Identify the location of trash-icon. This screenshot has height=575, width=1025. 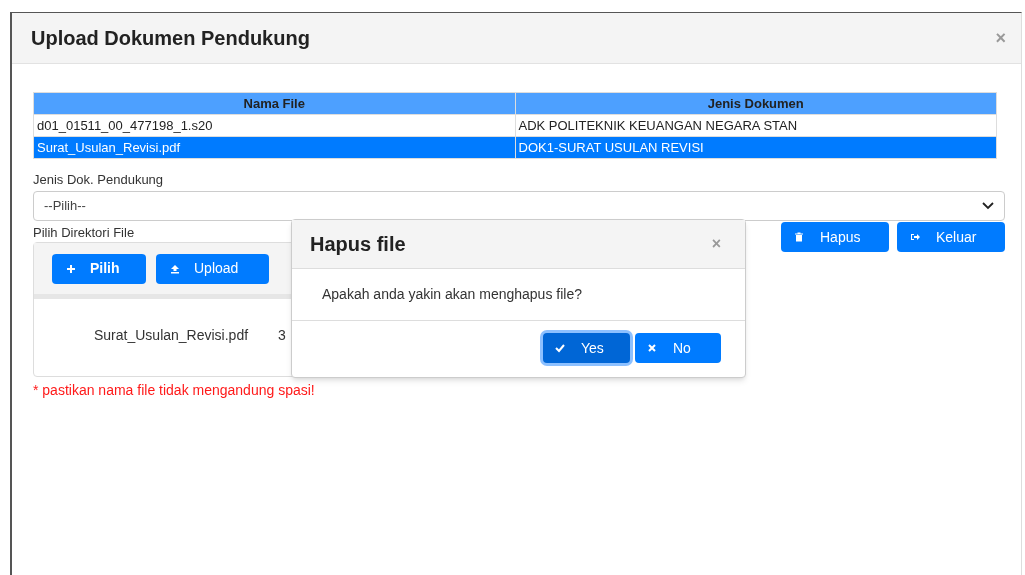
(799, 237).